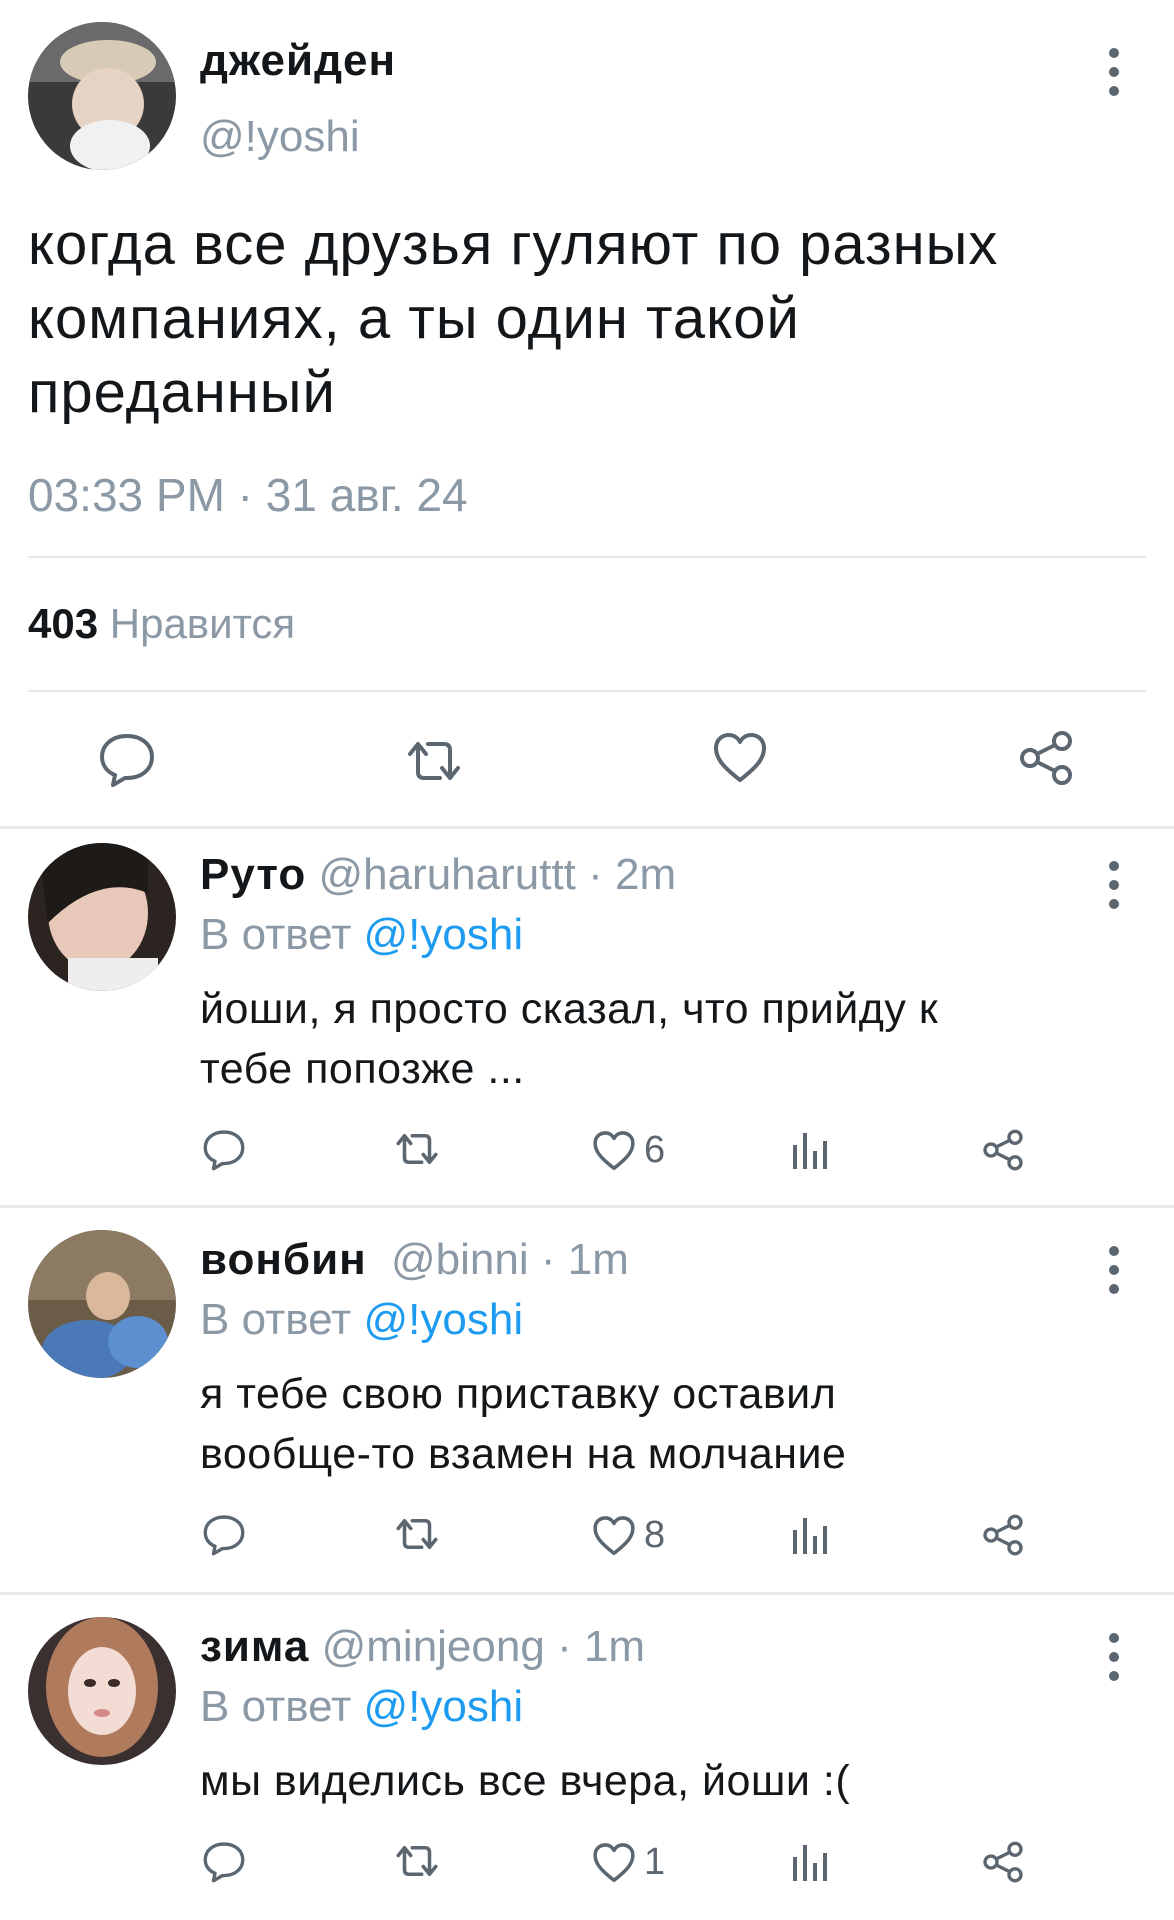 This screenshot has width=1174, height=1920. I want to click on reply-text-line: мы виделись все вчера, йоши :(, so click(525, 1781).